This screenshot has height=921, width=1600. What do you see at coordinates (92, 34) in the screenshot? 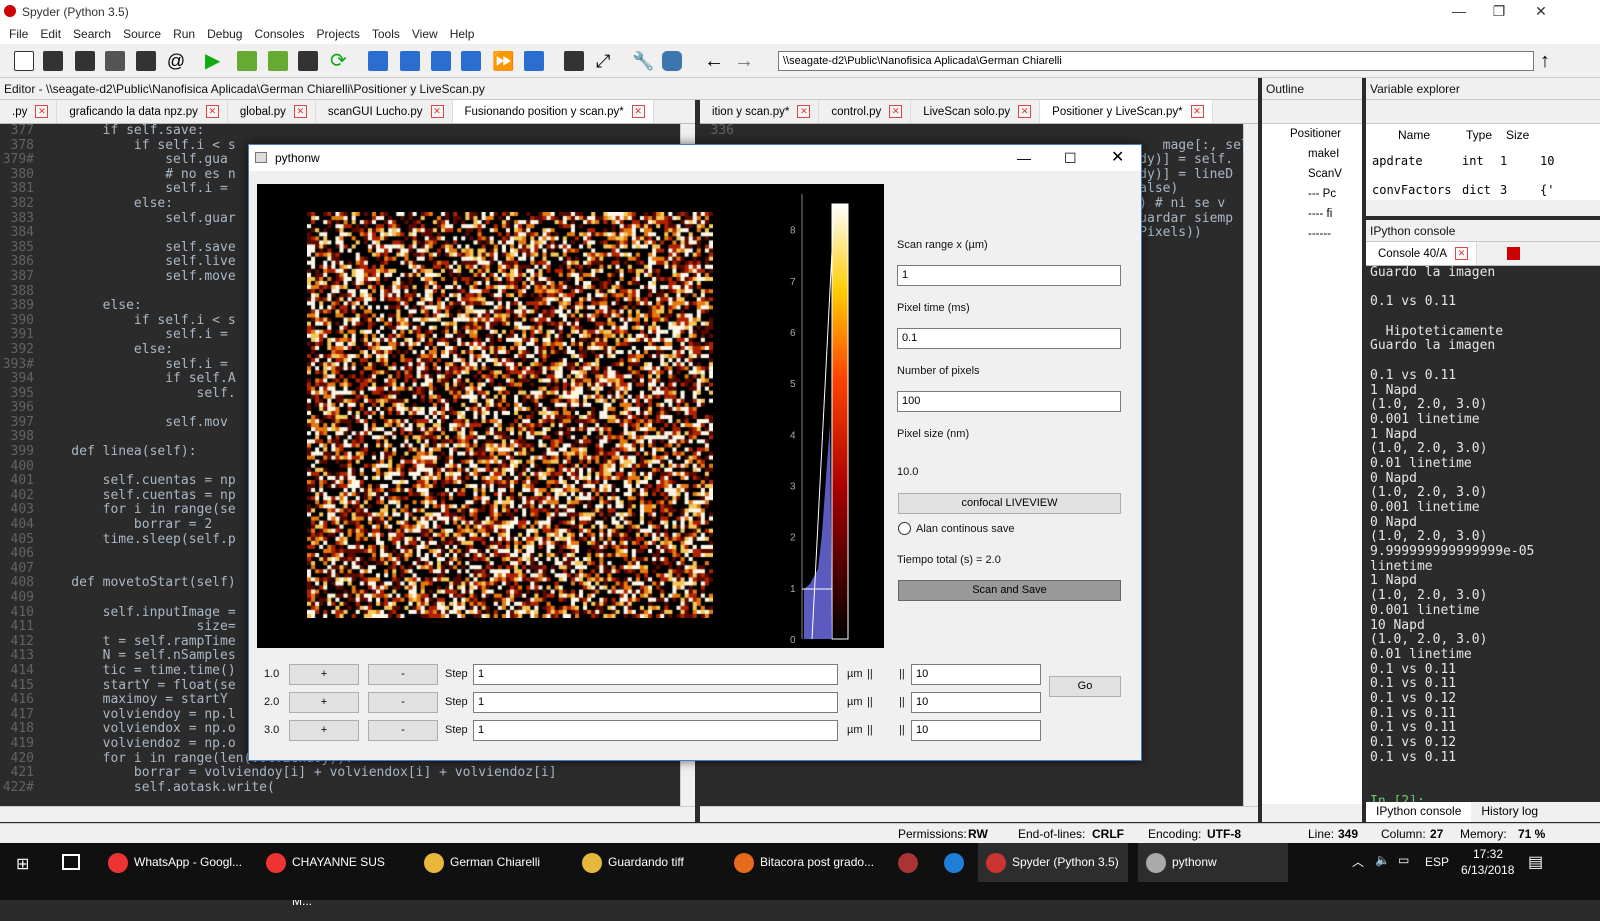
I see `menu-search: Search` at bounding box center [92, 34].